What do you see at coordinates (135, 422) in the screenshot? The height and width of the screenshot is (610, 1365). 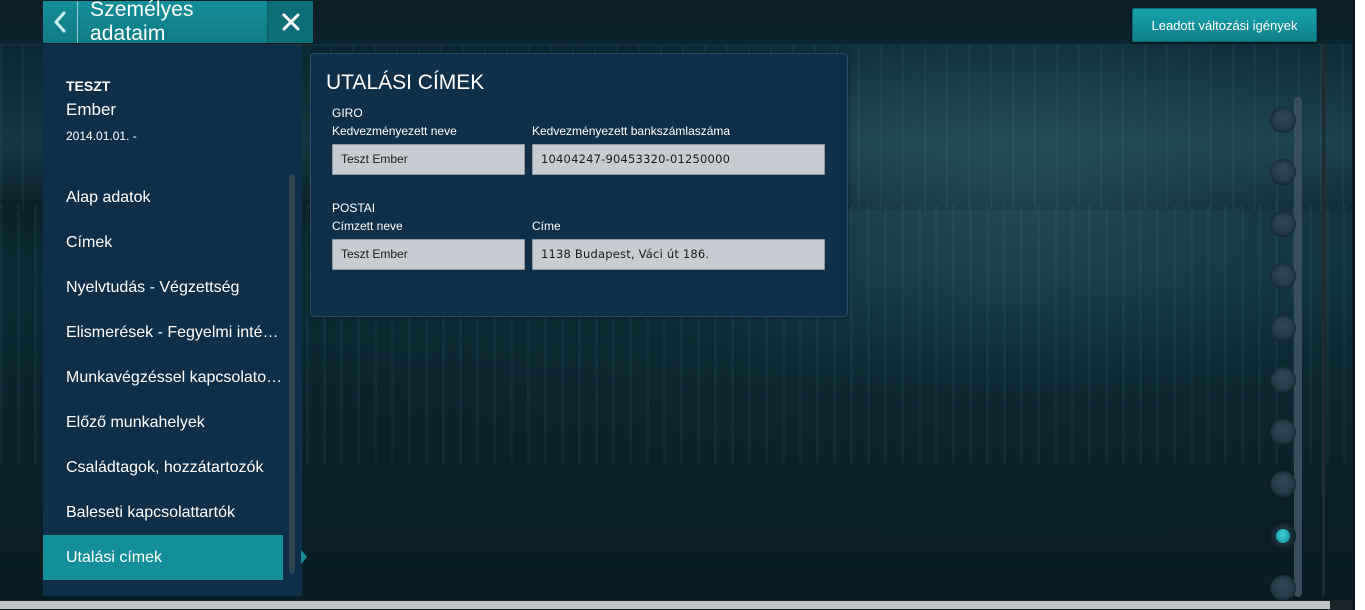 I see `sidebar-item-label: Előző munkahelyek` at bounding box center [135, 422].